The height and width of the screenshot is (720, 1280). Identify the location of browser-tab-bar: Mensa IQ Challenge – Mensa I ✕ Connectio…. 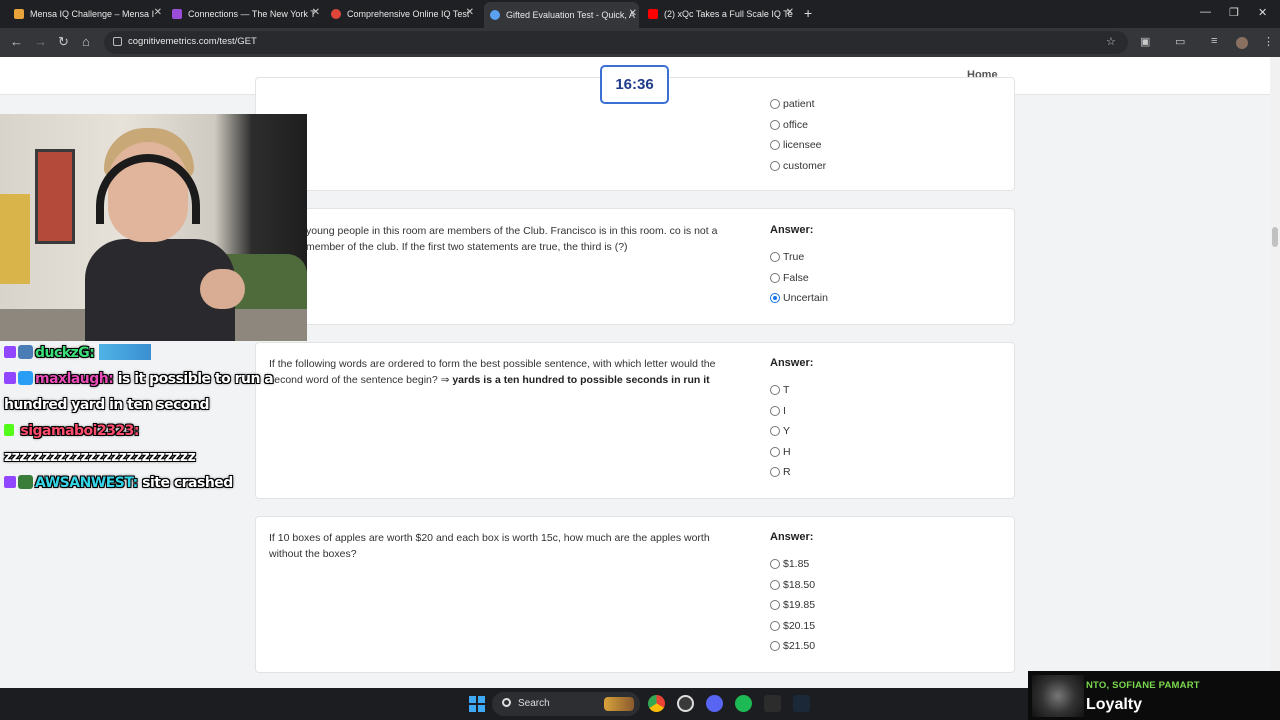
(640, 14).